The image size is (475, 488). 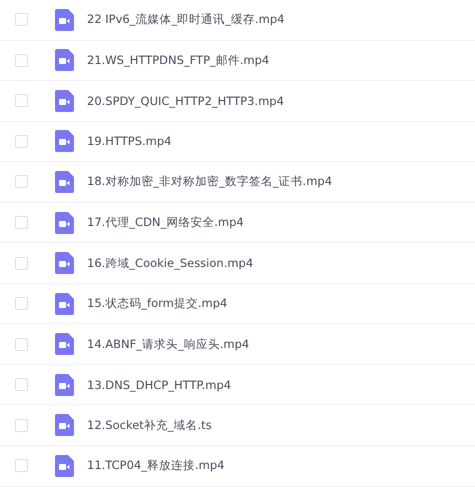 I want to click on file-name: 15.状态码_form提交.mp4, so click(x=157, y=304).